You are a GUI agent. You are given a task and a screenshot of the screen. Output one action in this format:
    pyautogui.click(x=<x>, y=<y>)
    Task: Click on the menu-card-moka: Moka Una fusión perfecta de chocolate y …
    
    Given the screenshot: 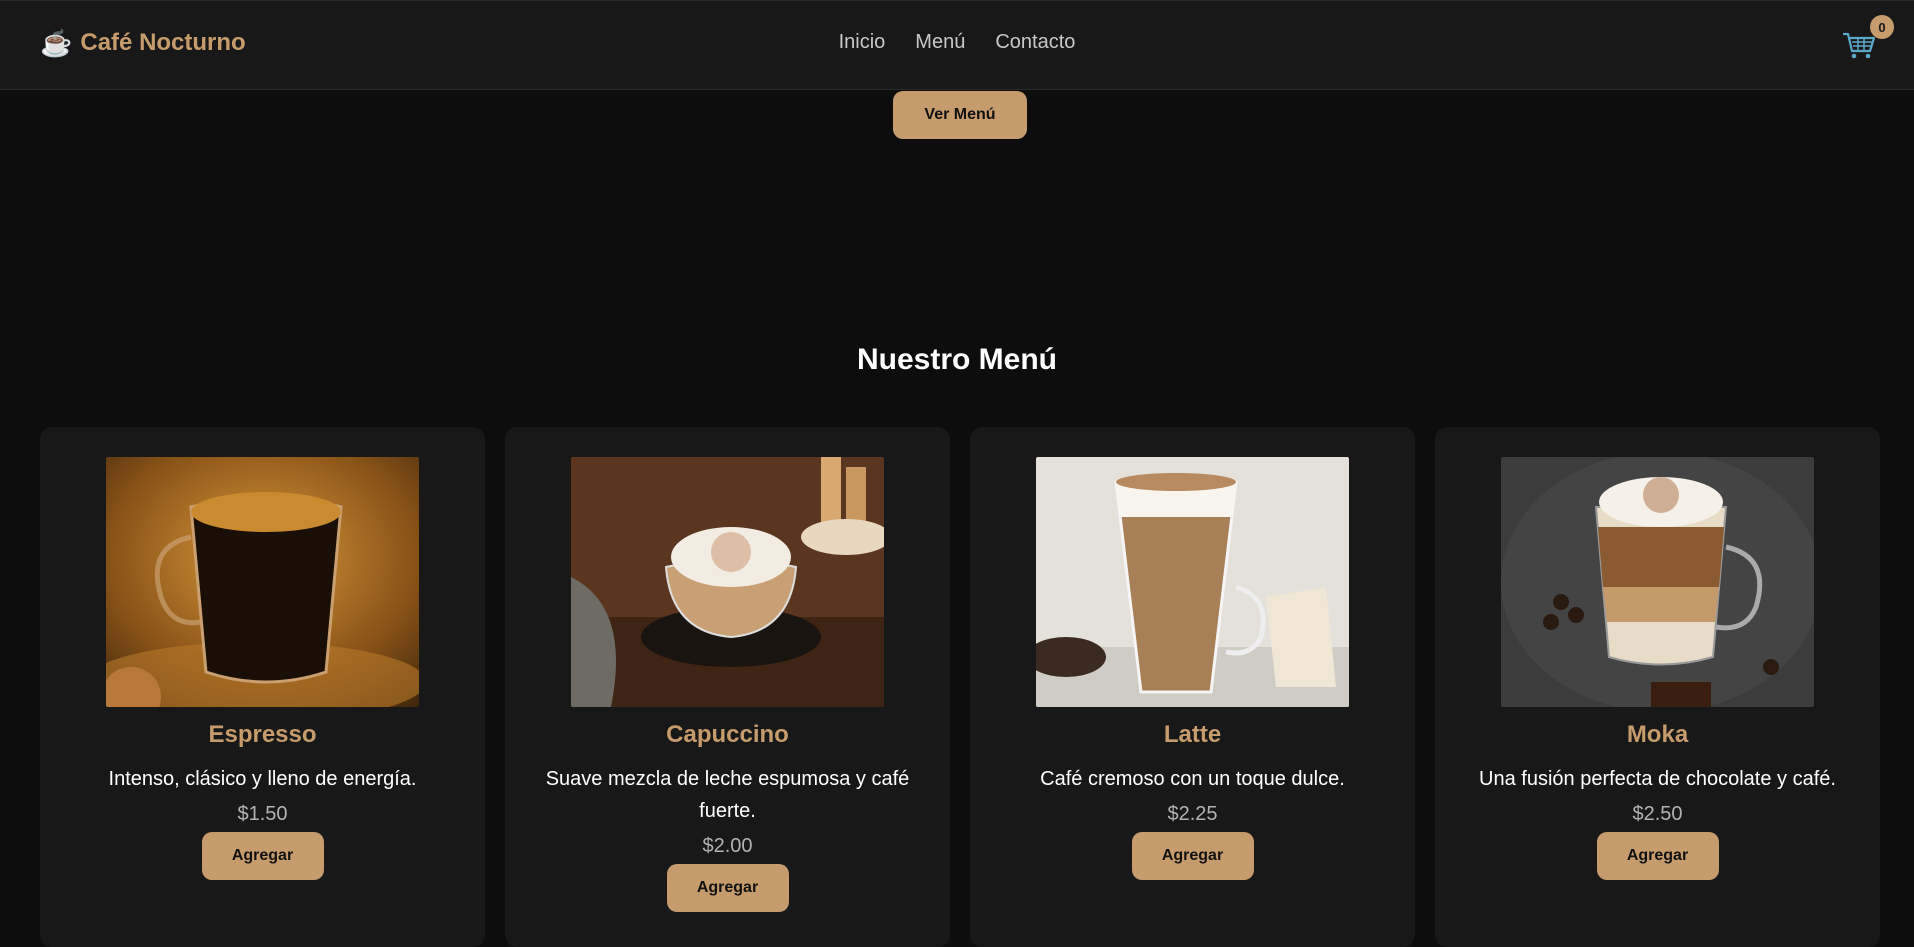 What is the action you would take?
    pyautogui.click(x=1657, y=687)
    